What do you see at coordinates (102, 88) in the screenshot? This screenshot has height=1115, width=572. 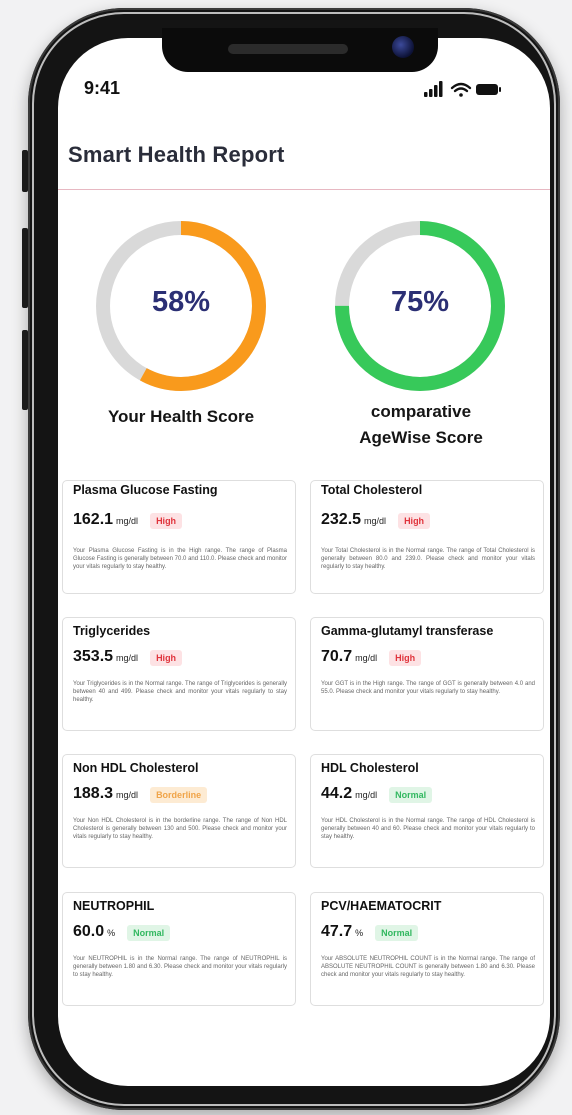 I see `status-time: 9:41` at bounding box center [102, 88].